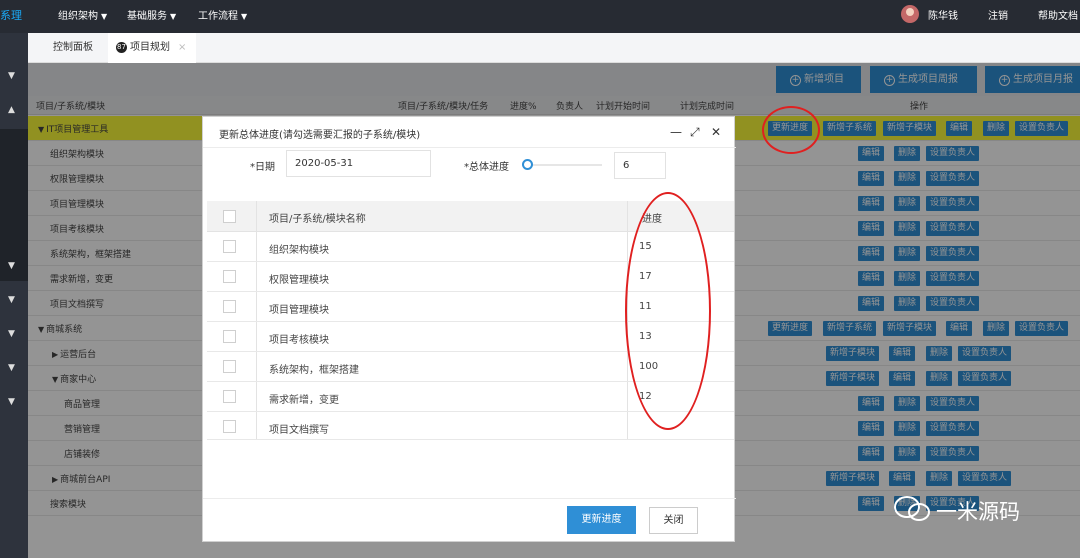 This screenshot has height=558, width=1080. Describe the element at coordinates (554, 48) in the screenshot. I see `tab-bar: 控制面板 87 项目规划 ×` at that location.